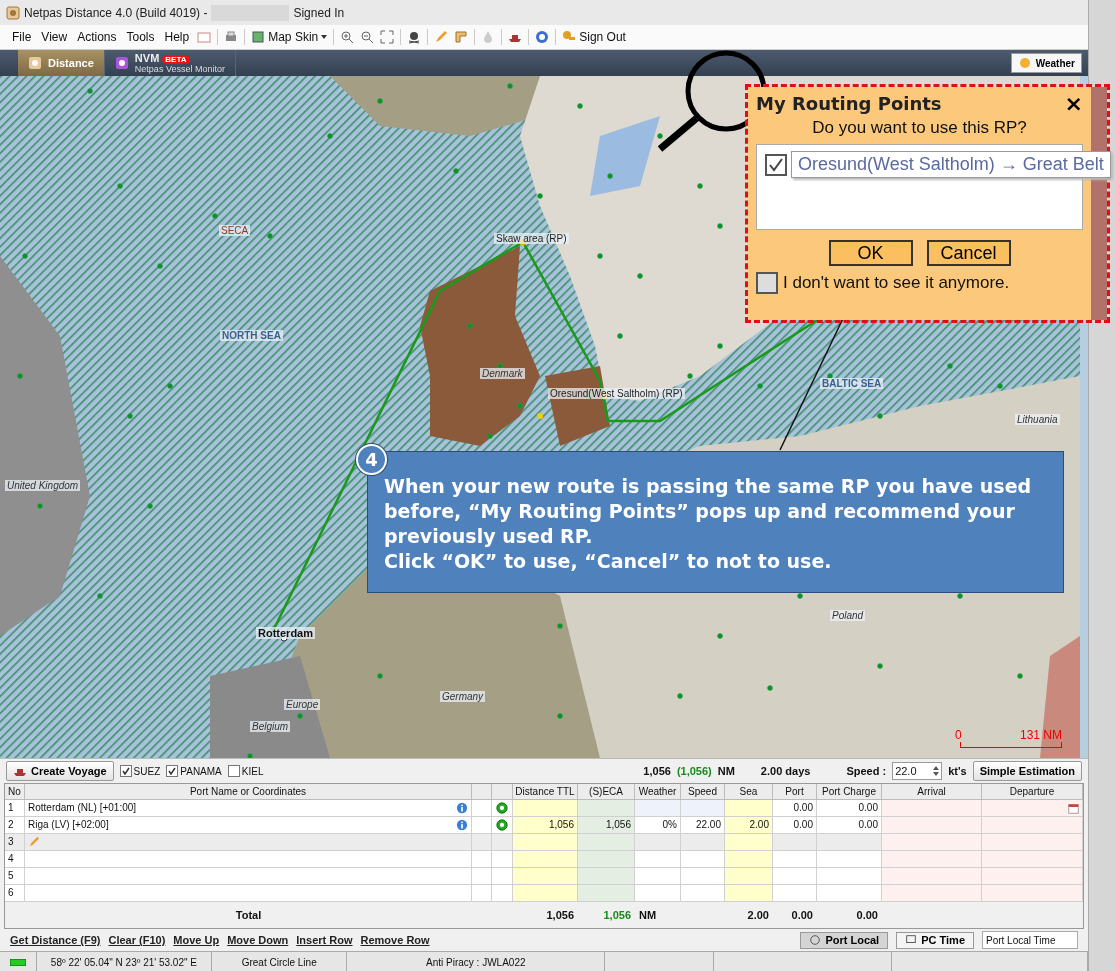 This screenshot has width=1116, height=971. What do you see at coordinates (1032, 792) in the screenshot?
I see `column-header: Departure` at bounding box center [1032, 792].